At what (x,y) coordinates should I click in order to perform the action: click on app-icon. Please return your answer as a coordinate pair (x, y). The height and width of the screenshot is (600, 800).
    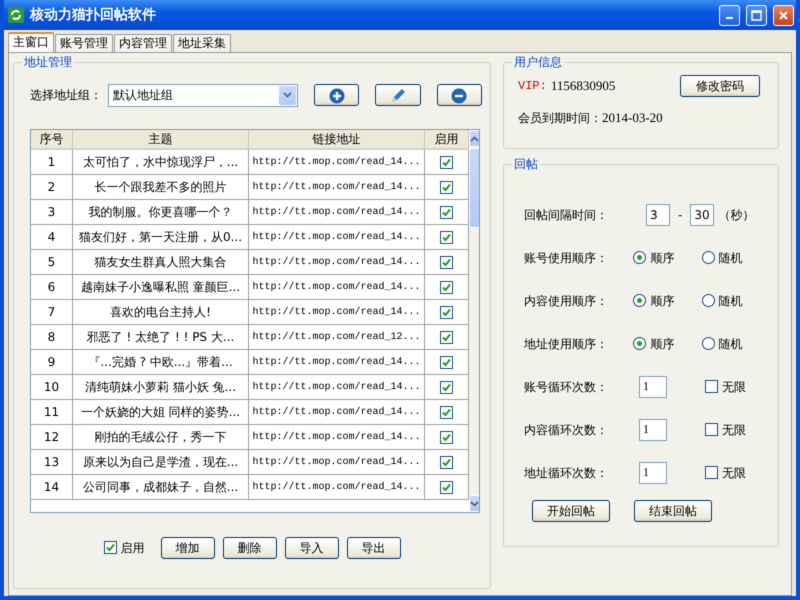
    Looking at the image, I should click on (16, 15).